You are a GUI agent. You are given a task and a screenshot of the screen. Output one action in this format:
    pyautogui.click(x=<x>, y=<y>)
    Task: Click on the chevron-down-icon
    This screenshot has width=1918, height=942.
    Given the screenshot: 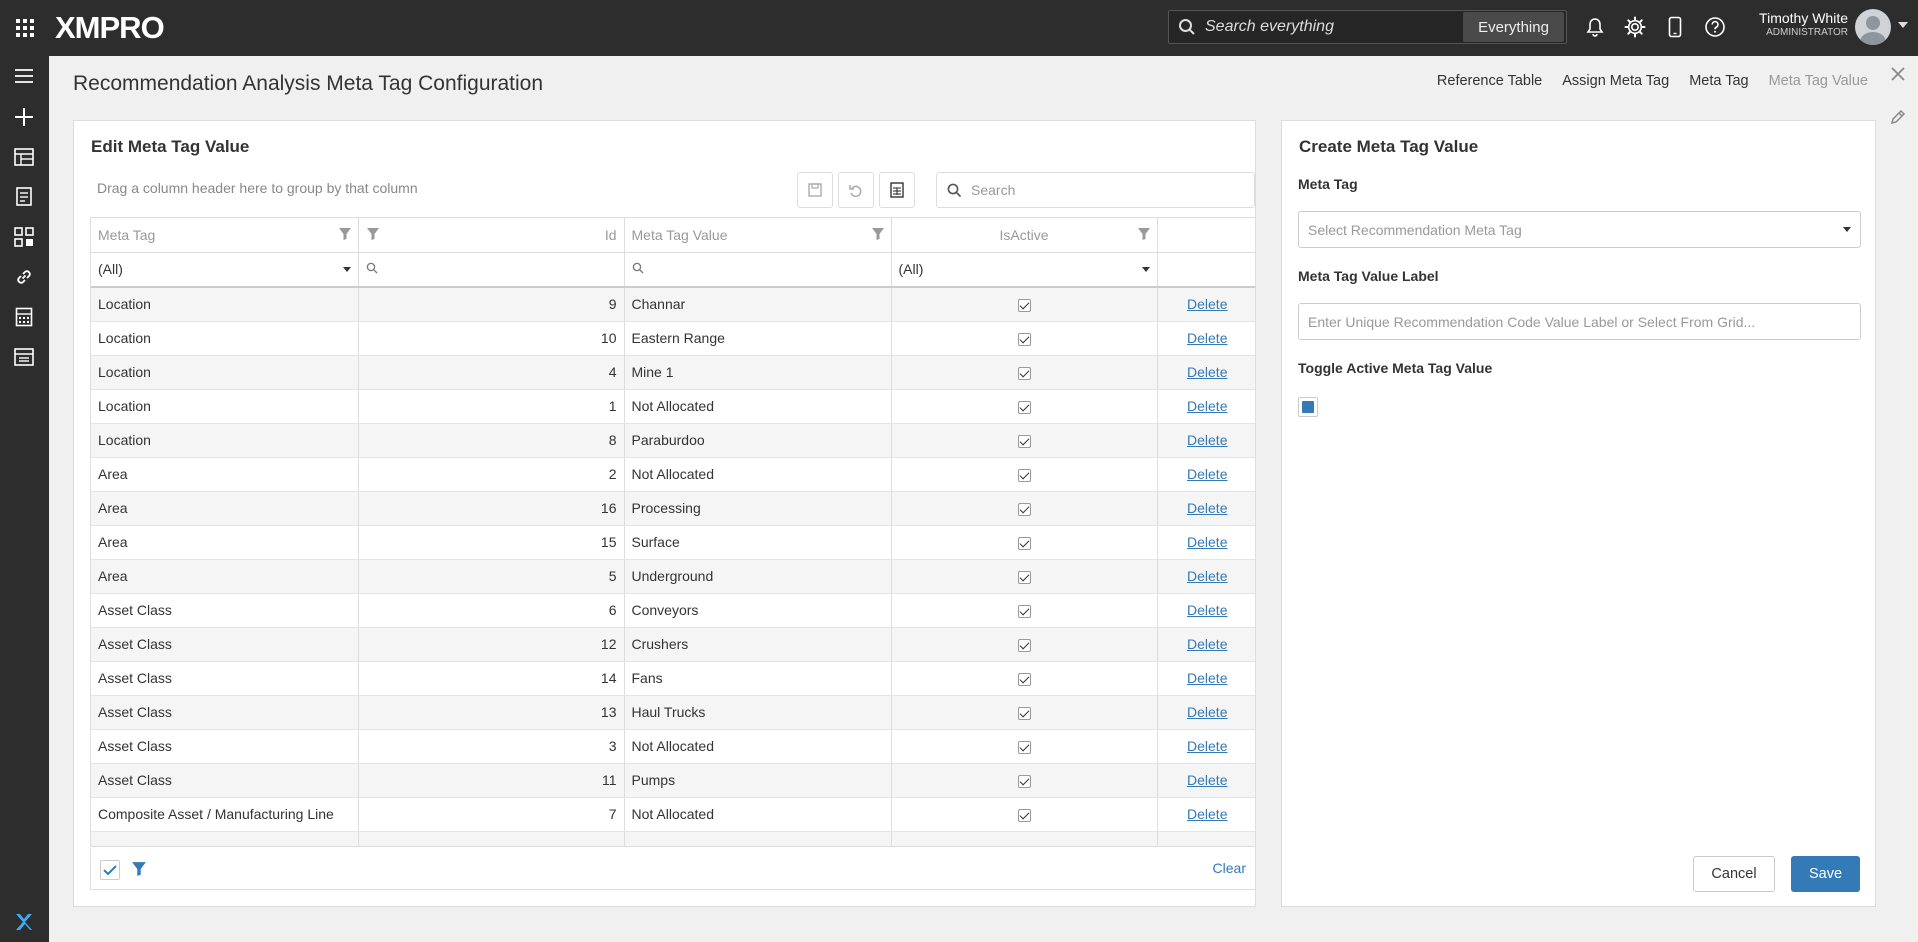 What is the action you would take?
    pyautogui.click(x=1903, y=25)
    